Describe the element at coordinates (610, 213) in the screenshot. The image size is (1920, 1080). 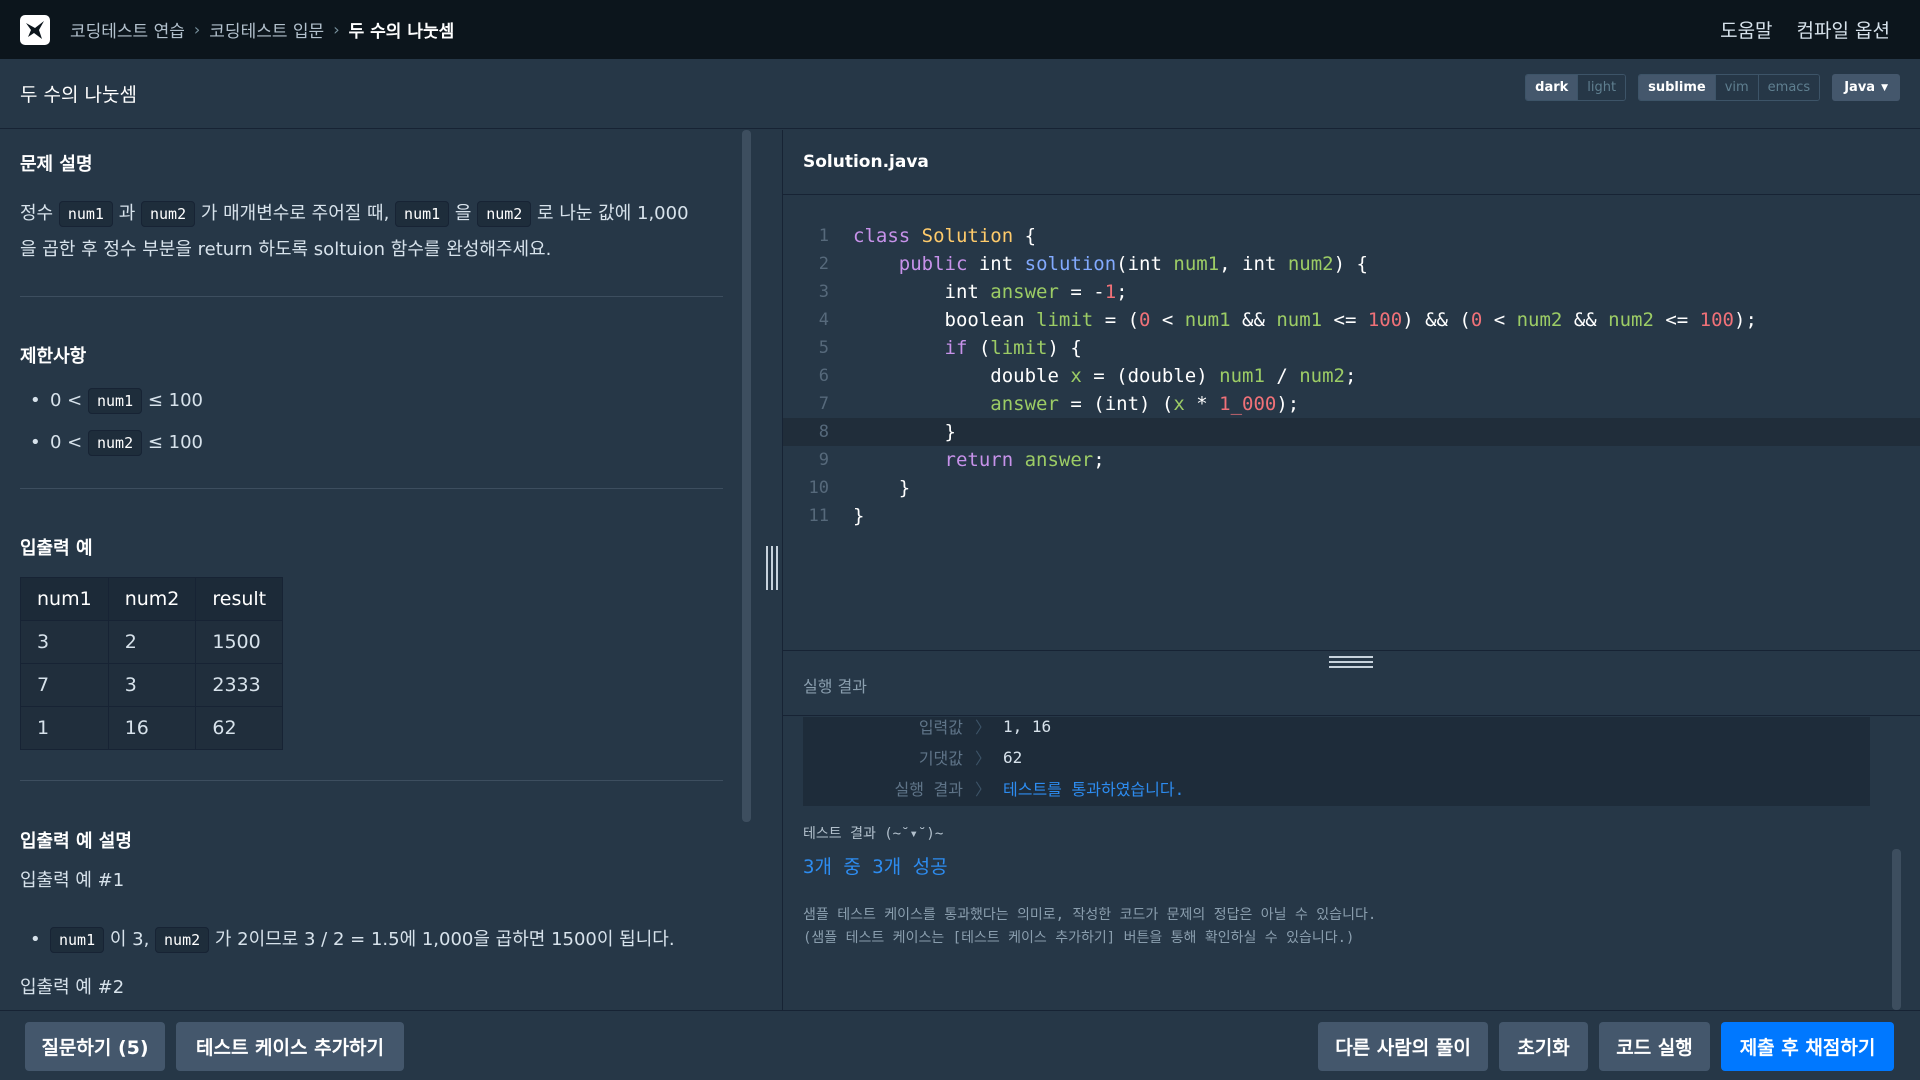
I see `text: 로 나눈 값에 1,000` at that location.